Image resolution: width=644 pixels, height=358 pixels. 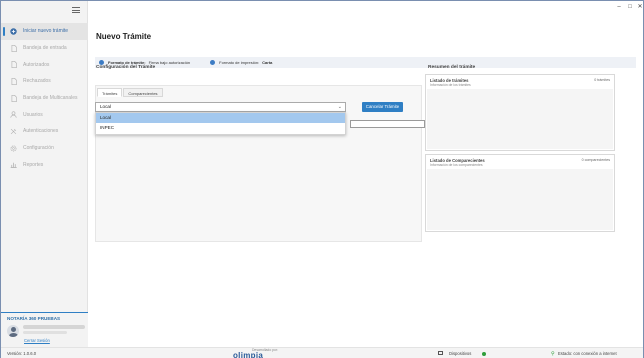 I want to click on plus-circle-icon, so click(x=13, y=31).